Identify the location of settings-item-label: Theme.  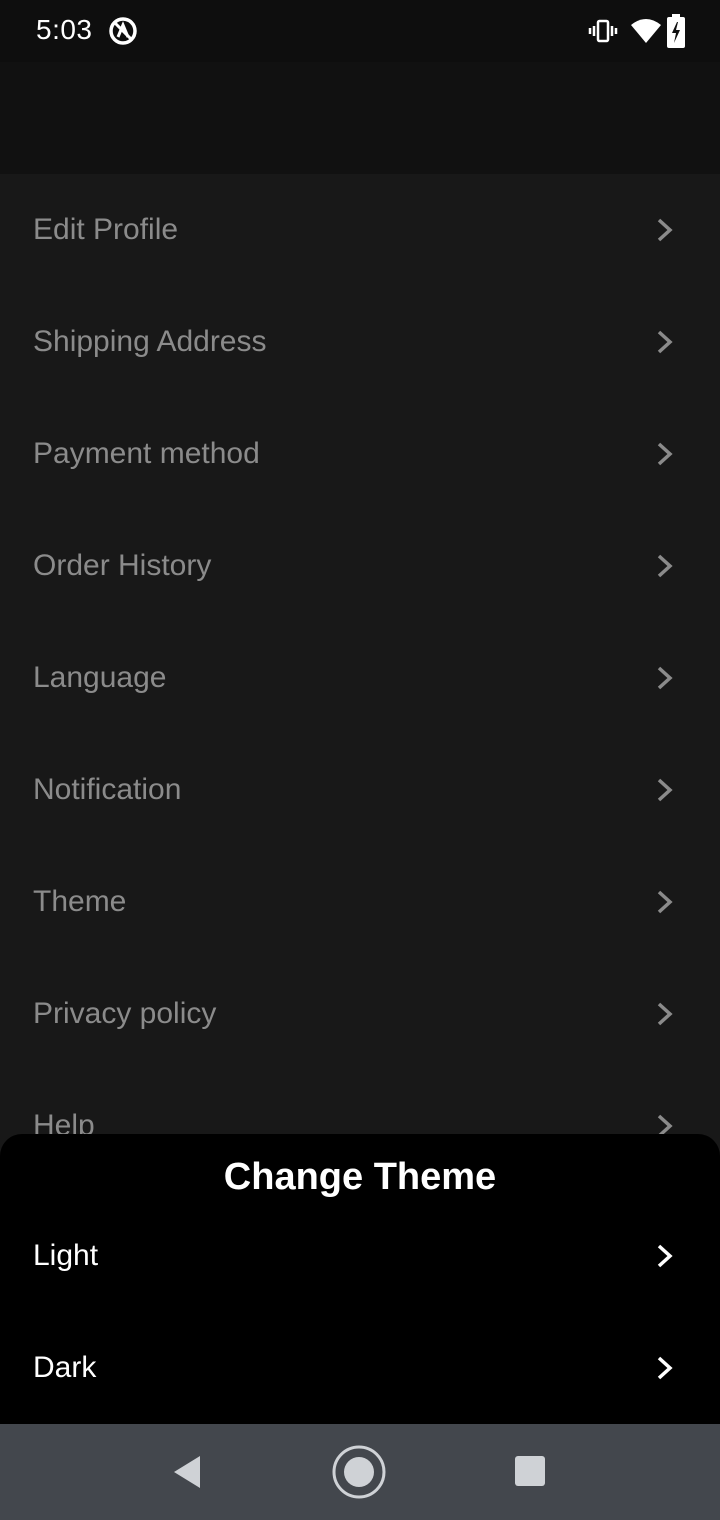
(80, 901).